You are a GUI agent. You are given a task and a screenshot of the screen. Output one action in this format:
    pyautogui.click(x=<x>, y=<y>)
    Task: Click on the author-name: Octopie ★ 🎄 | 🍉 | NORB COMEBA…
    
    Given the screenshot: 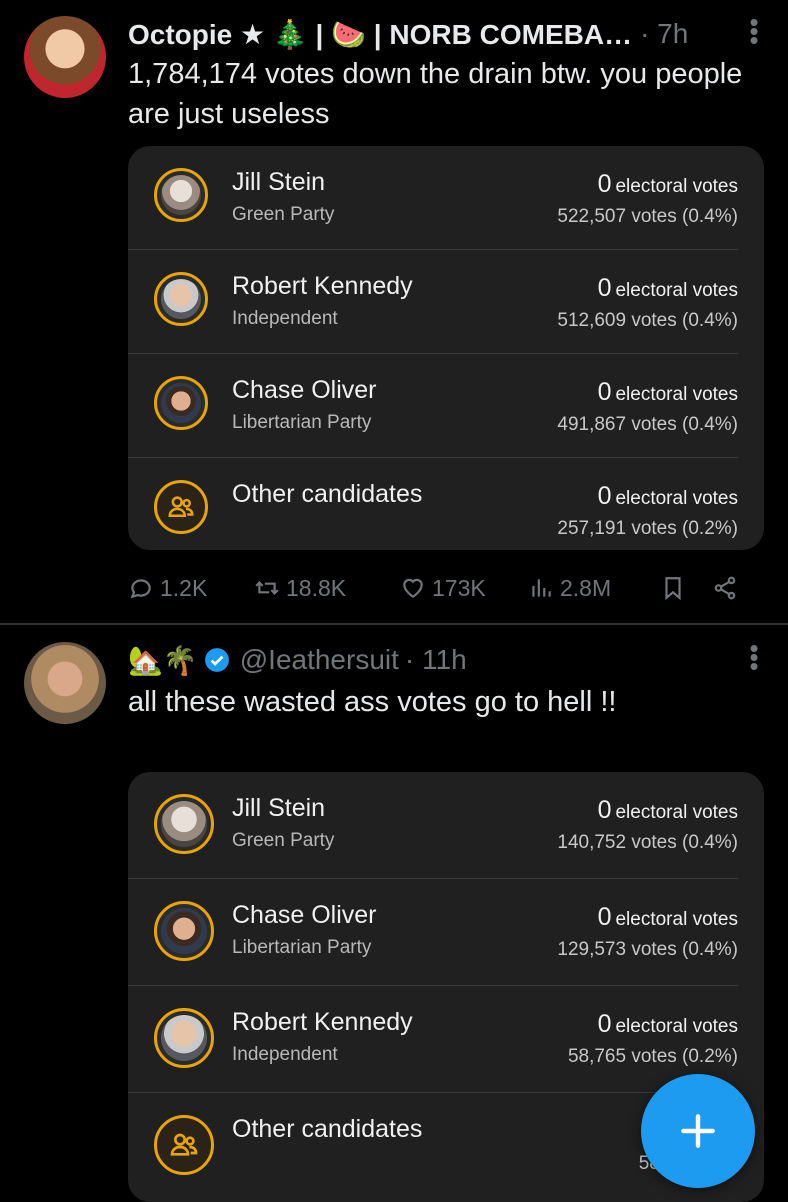 What is the action you would take?
    pyautogui.click(x=380, y=34)
    